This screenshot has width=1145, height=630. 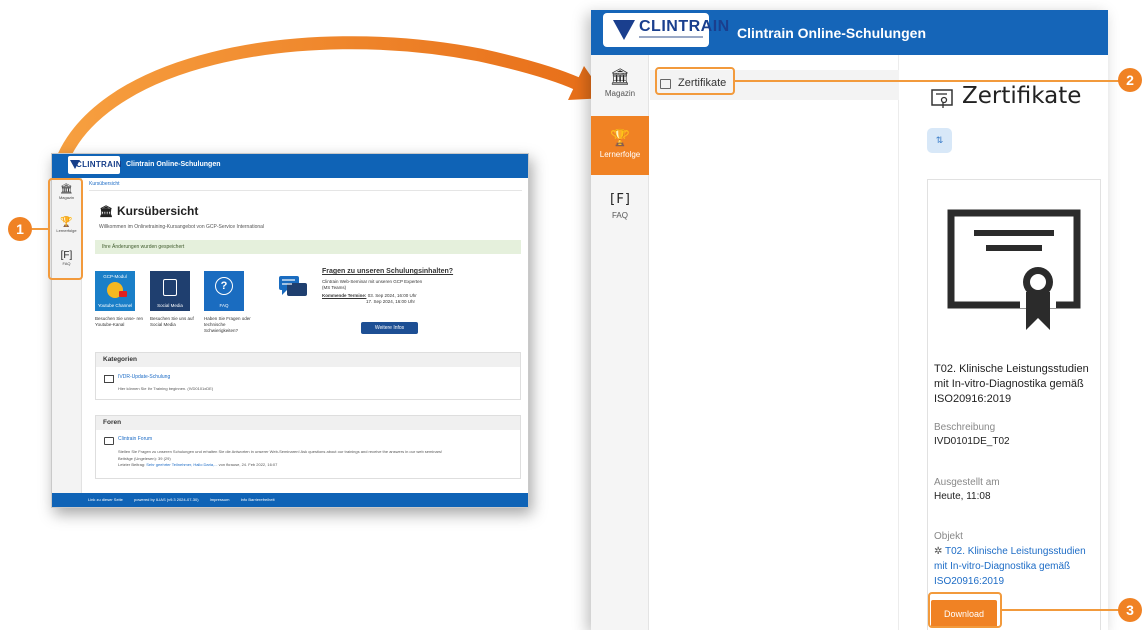 I want to click on logo-triangle-icon, so click(x=624, y=30).